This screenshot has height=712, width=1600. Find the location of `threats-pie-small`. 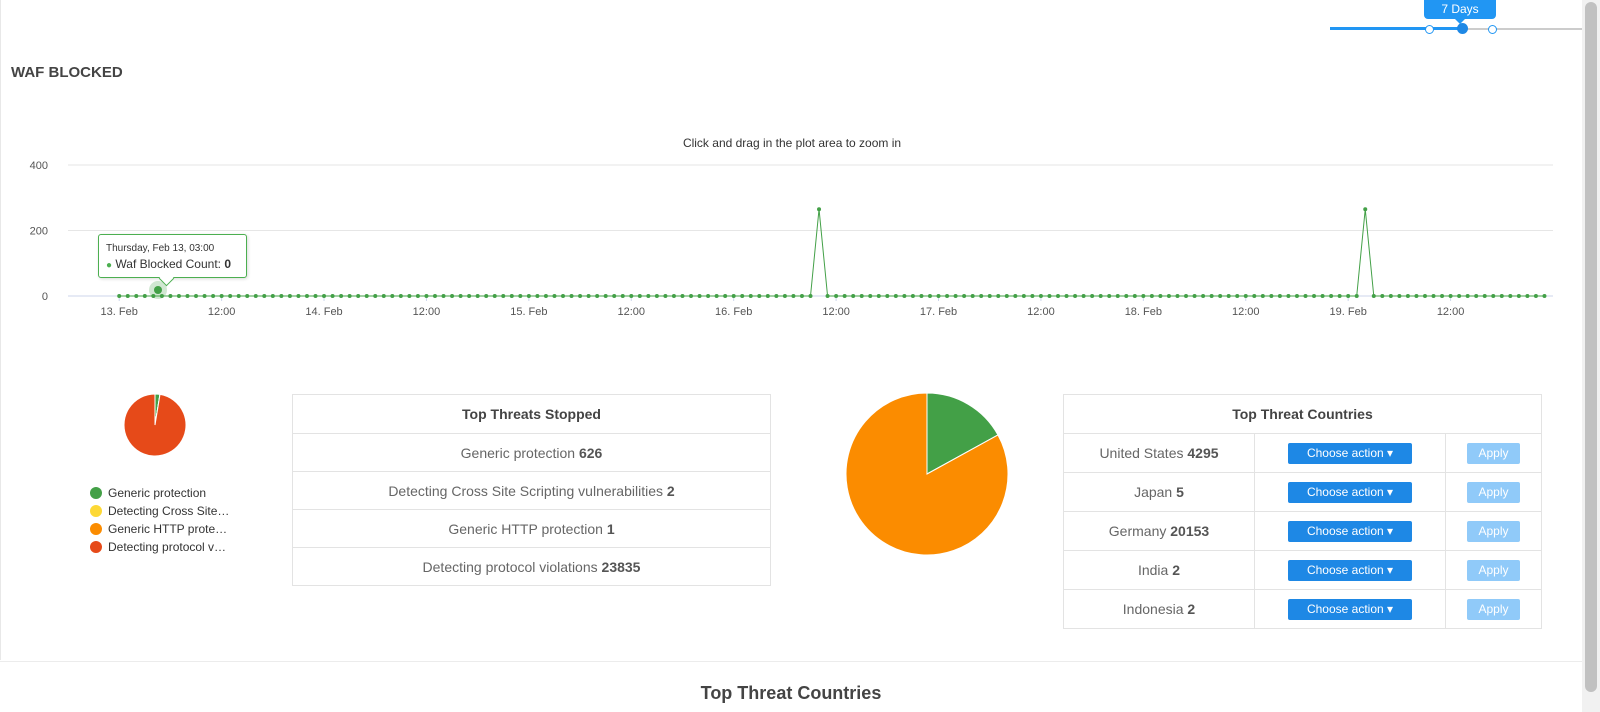

threats-pie-small is located at coordinates (155, 425).